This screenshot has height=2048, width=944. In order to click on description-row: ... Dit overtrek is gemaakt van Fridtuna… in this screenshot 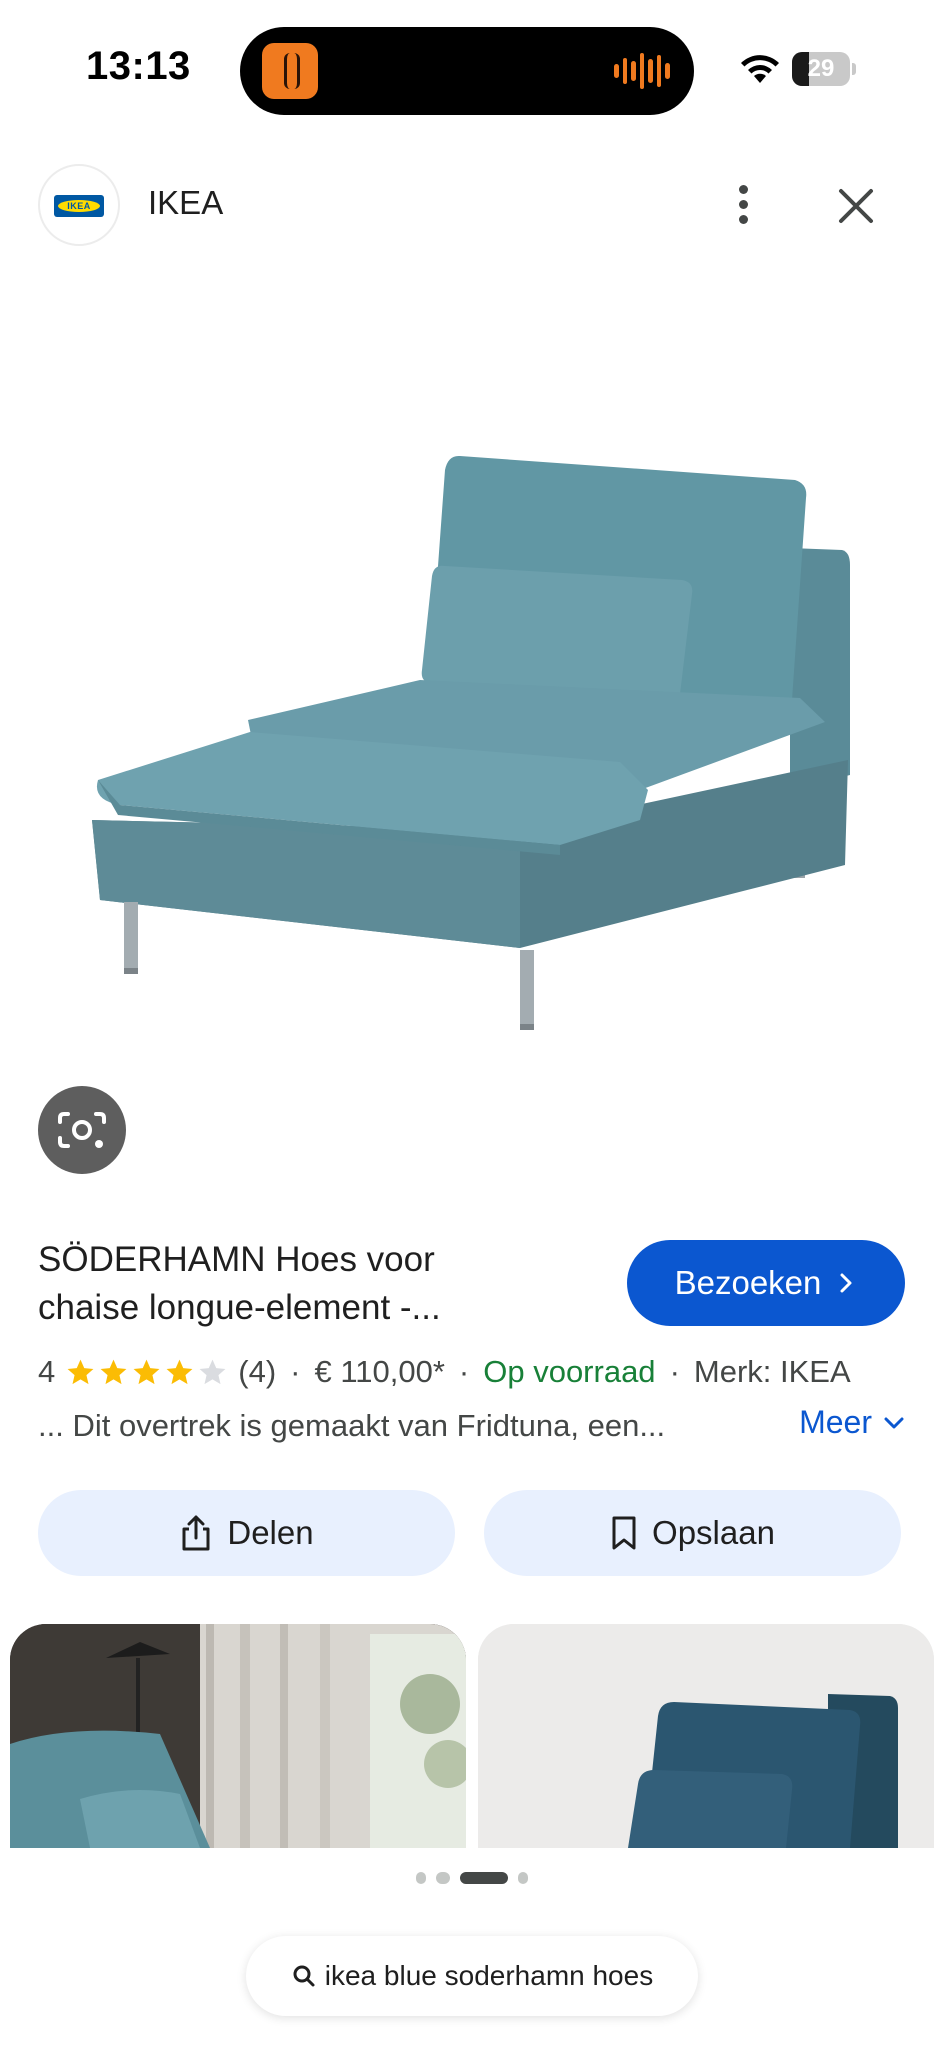, I will do `click(472, 1427)`.